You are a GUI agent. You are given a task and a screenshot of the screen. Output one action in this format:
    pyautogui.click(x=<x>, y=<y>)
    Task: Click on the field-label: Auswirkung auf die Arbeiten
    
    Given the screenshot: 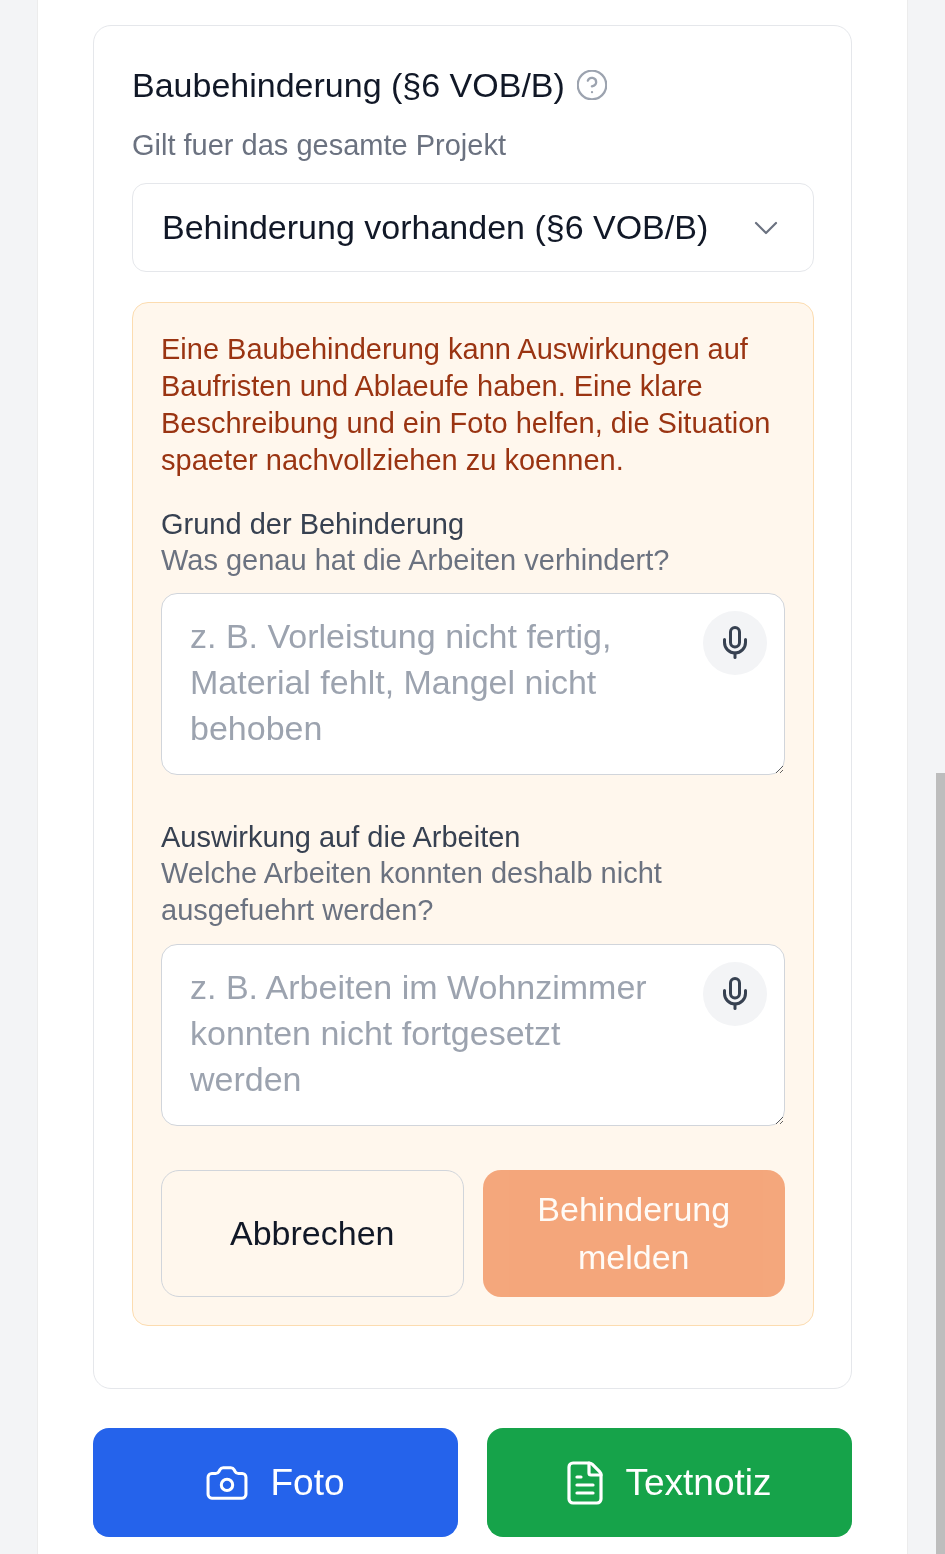 What is the action you would take?
    pyautogui.click(x=341, y=837)
    